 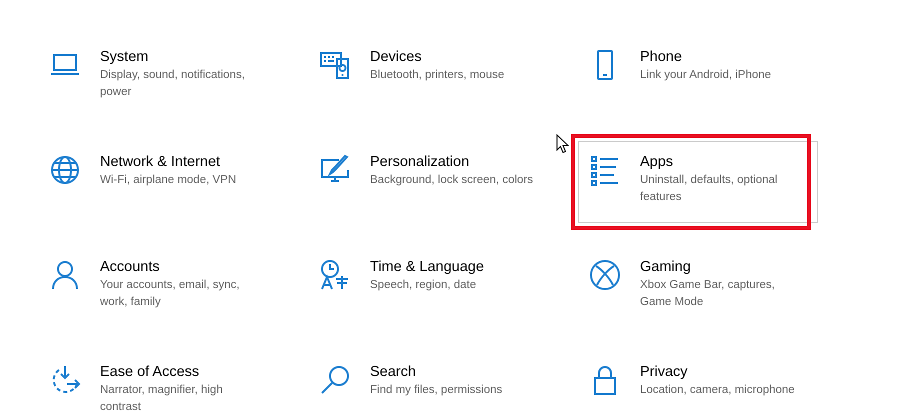 I want to click on category-title: Network & Internet, so click(x=182, y=162).